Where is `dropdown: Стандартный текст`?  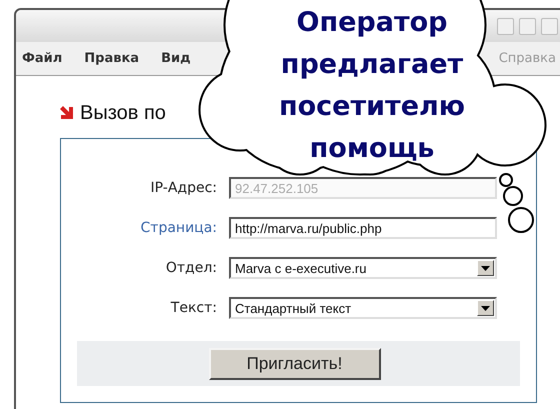
dropdown: Стандартный текст is located at coordinates (363, 308).